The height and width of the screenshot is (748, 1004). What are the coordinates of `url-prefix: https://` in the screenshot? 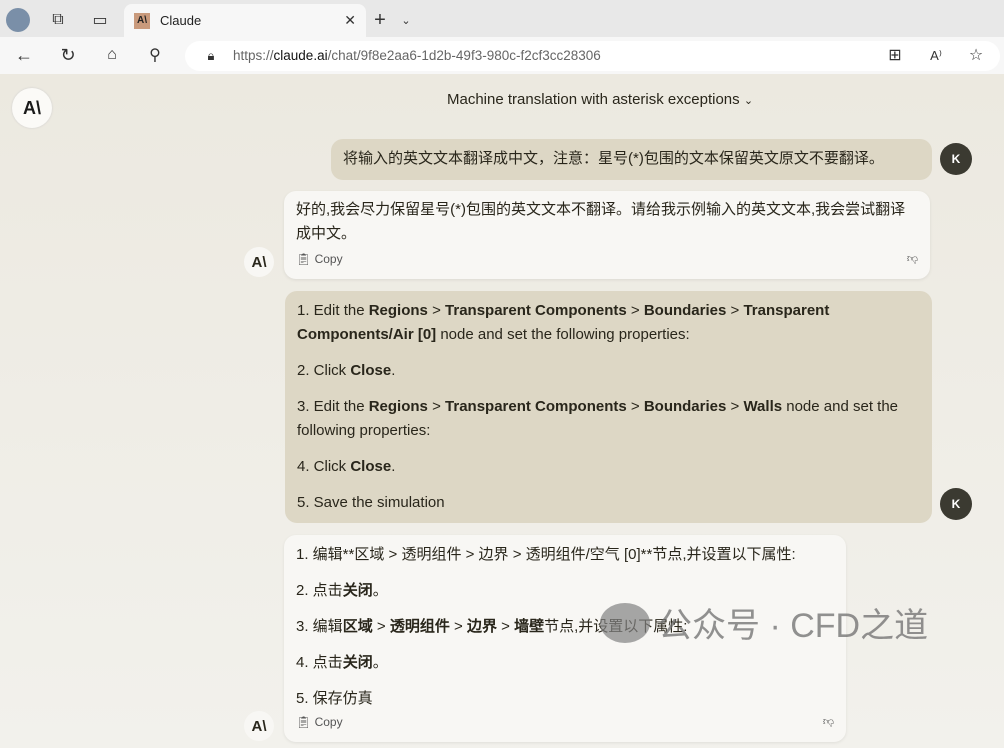 It's located at (253, 55).